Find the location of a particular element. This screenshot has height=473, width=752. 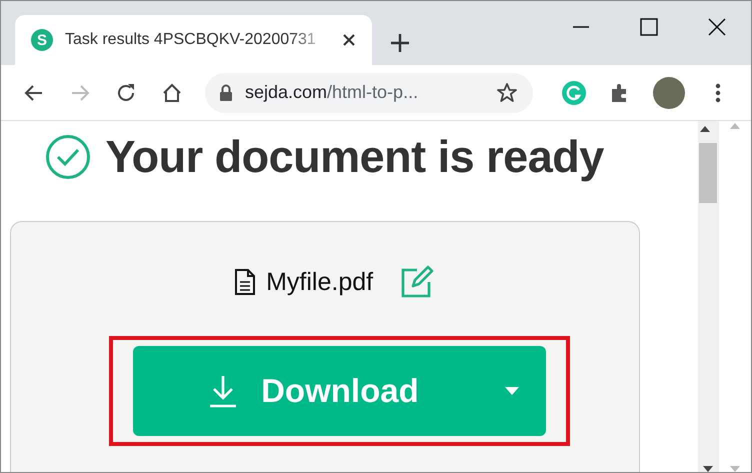

star-icon is located at coordinates (507, 92).